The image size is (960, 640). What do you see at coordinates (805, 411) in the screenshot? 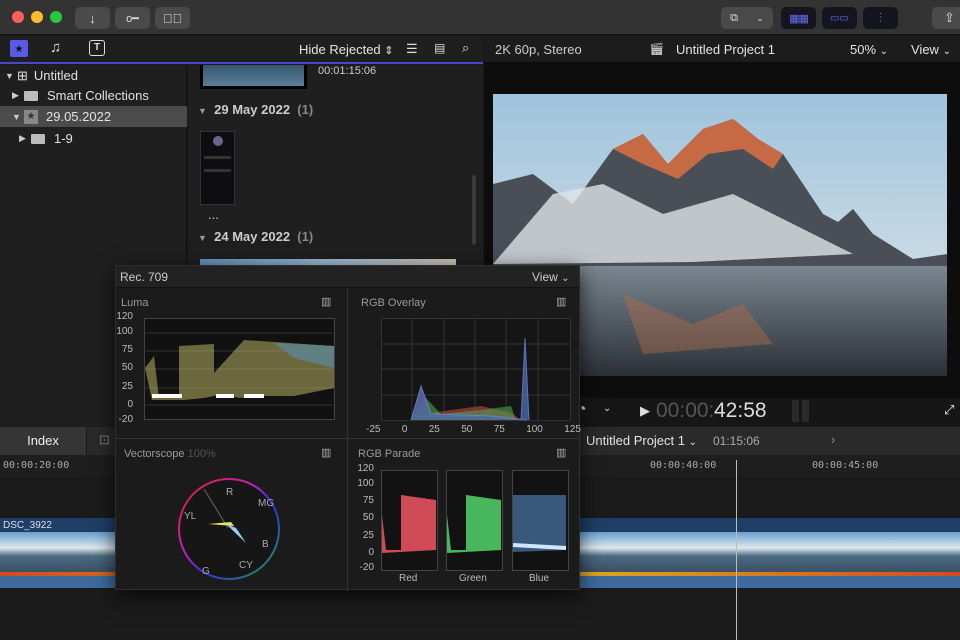
I see `audio-meter-right` at bounding box center [805, 411].